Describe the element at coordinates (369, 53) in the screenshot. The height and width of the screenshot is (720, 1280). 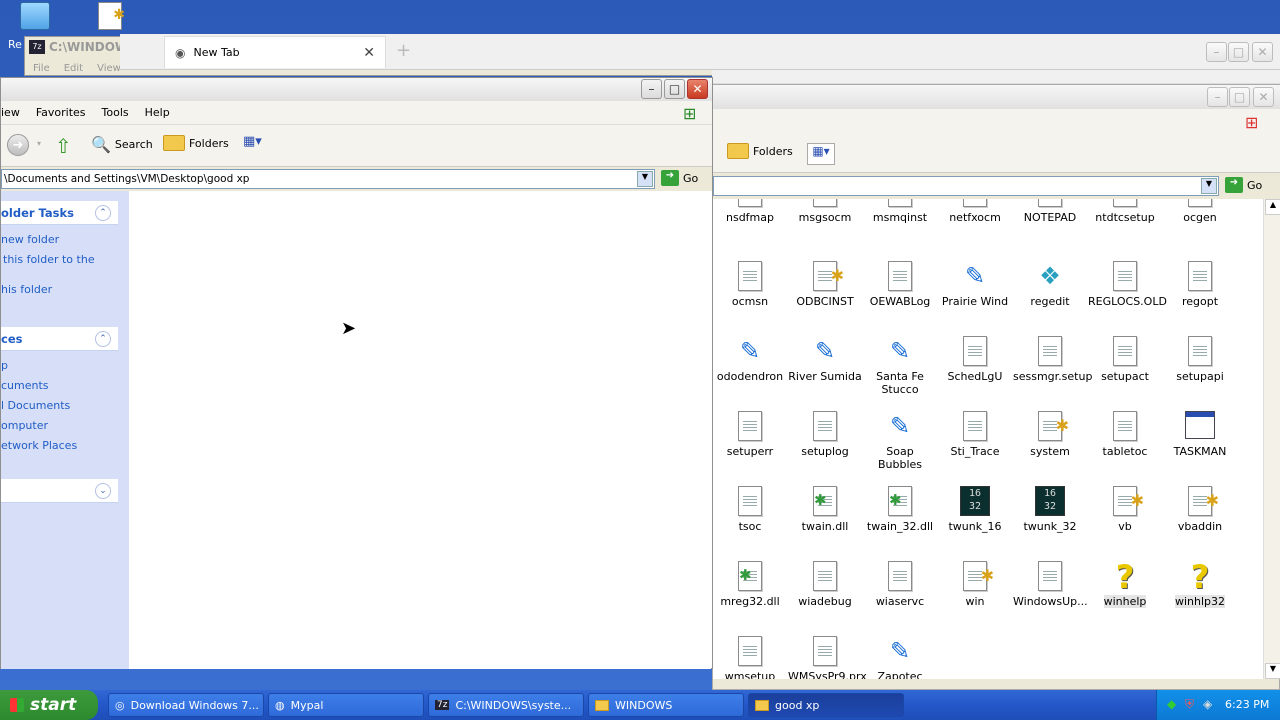
I see `tab-close-icon: ✕` at that location.